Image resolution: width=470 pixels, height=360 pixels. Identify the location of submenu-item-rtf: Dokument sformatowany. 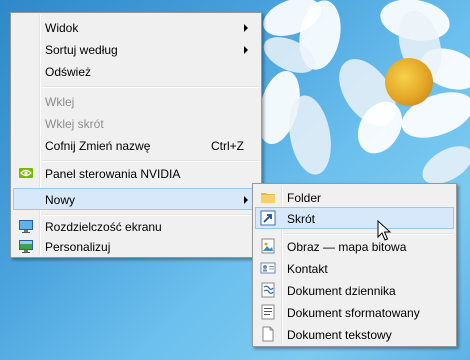
(354, 312).